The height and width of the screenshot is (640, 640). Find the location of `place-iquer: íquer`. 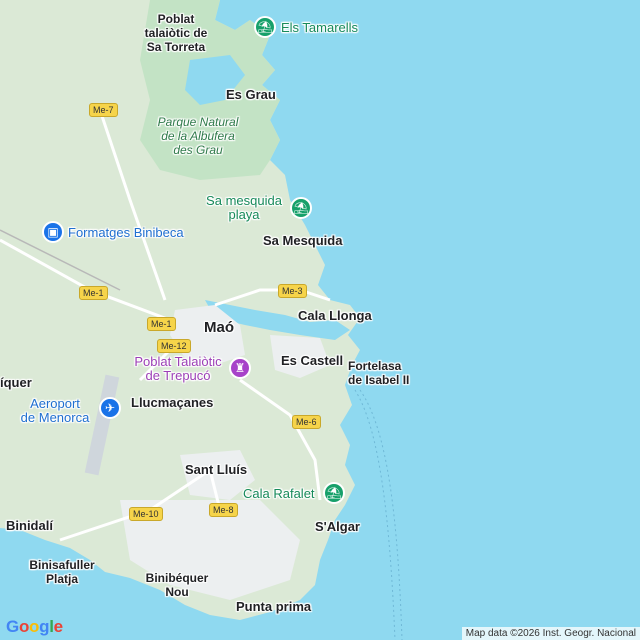

place-iquer: íquer is located at coordinates (16, 383).